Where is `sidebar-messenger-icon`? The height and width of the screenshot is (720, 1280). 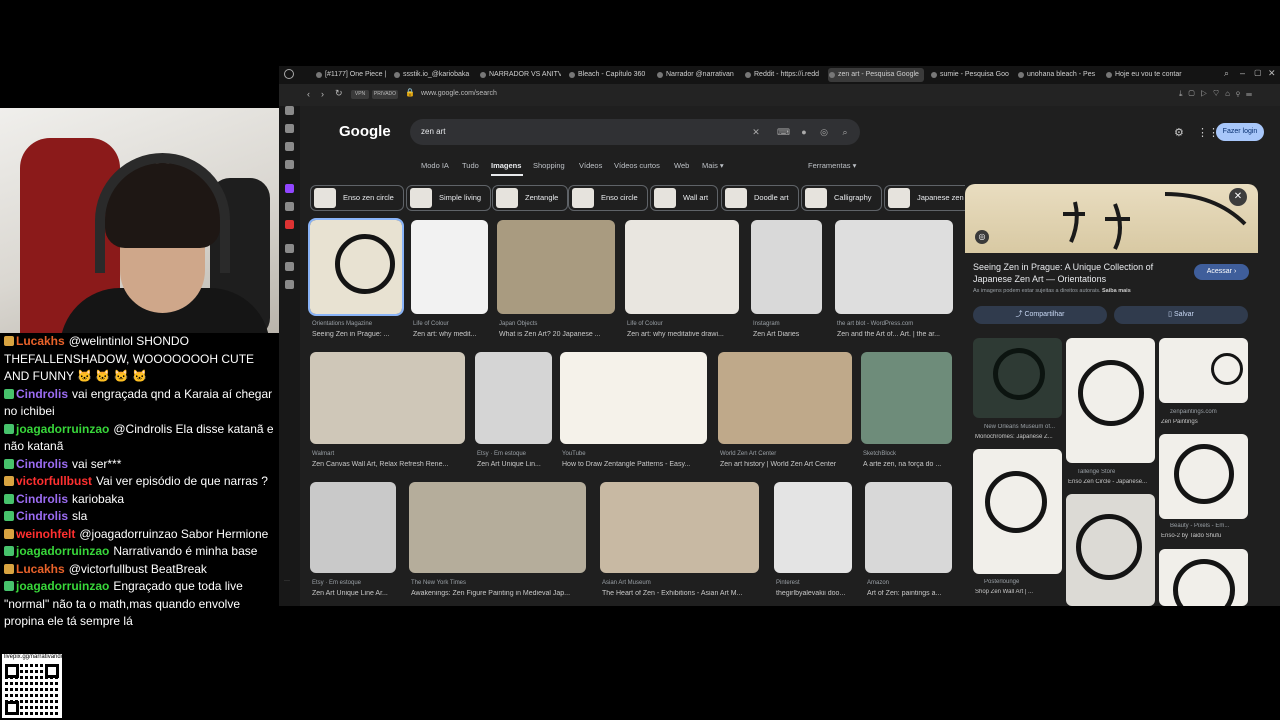 sidebar-messenger-icon is located at coordinates (289, 146).